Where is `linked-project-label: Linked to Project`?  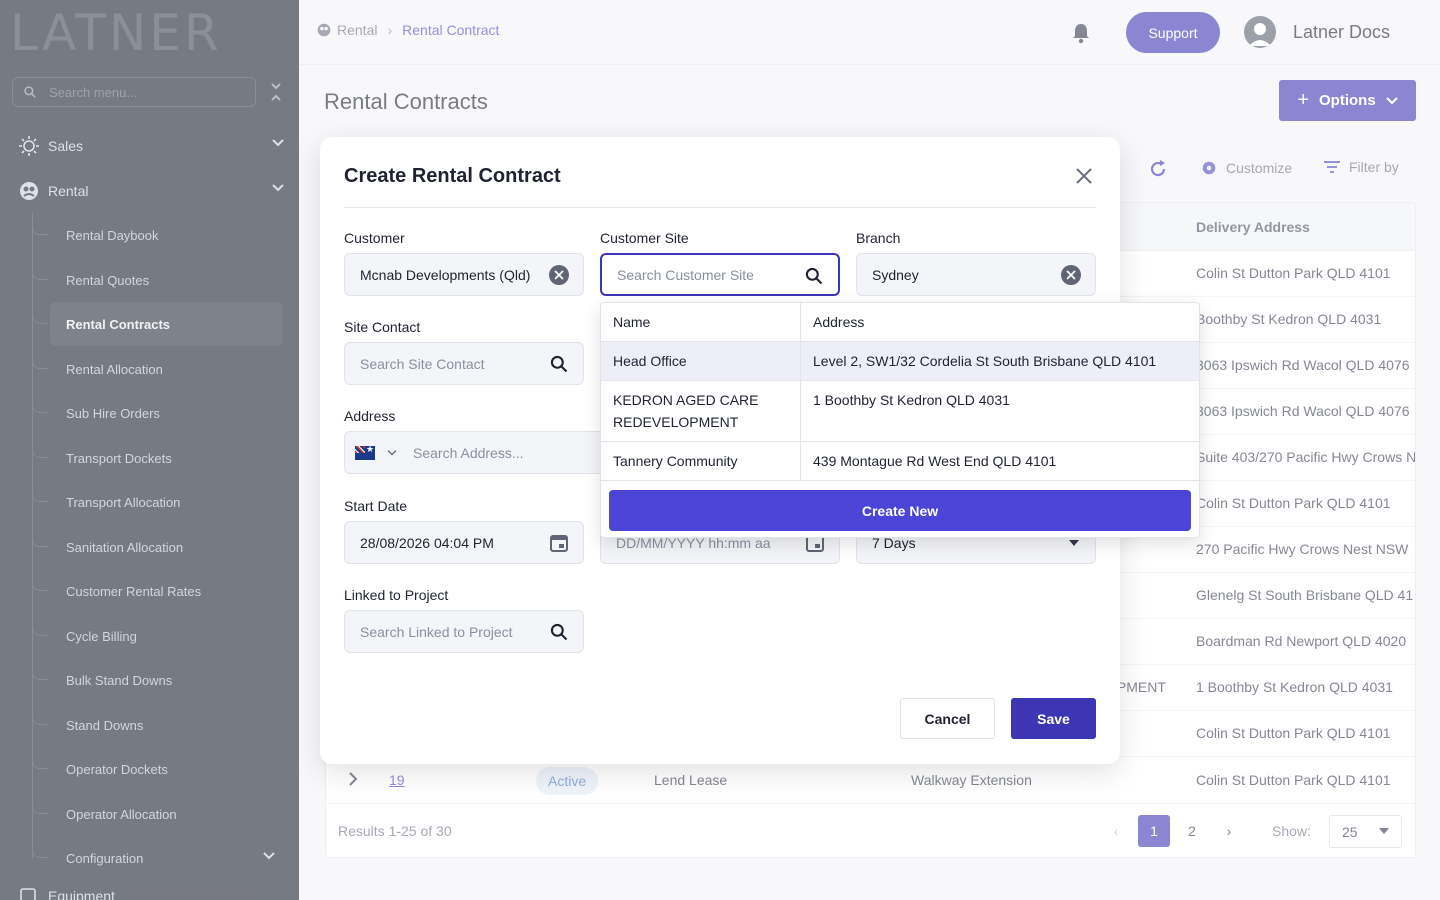 linked-project-label: Linked to Project is located at coordinates (396, 595).